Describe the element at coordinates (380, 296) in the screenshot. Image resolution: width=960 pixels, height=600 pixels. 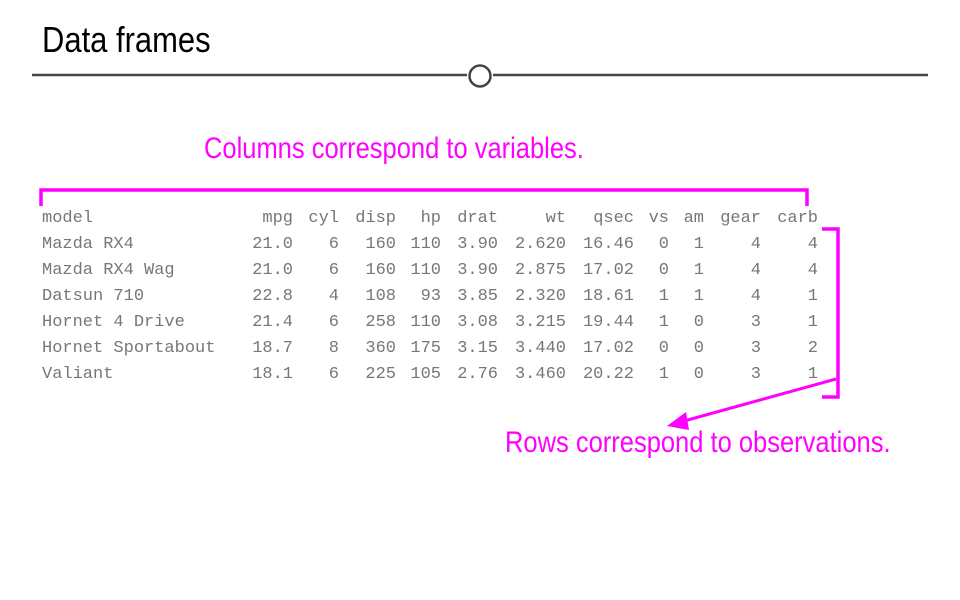
I see `table-cell-disp: 108` at that location.